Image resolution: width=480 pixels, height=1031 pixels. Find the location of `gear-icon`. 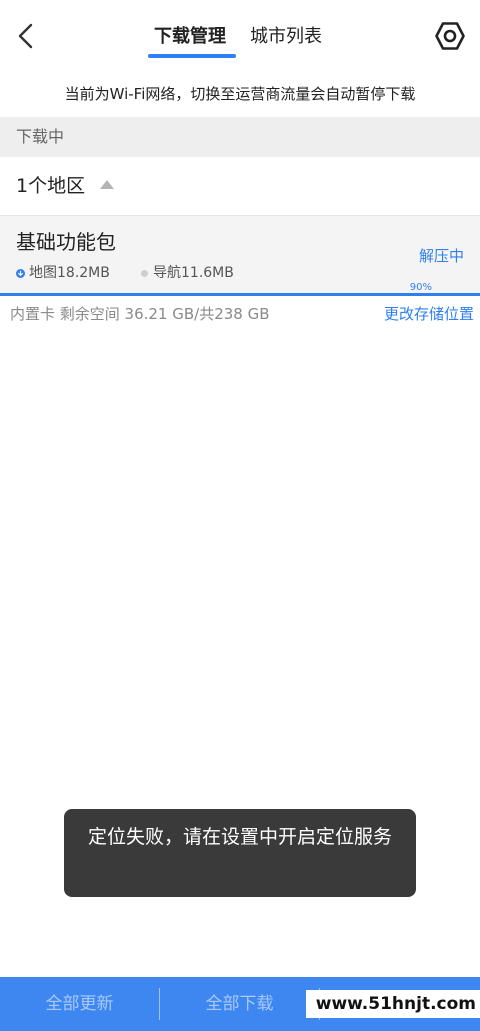

gear-icon is located at coordinates (450, 36).